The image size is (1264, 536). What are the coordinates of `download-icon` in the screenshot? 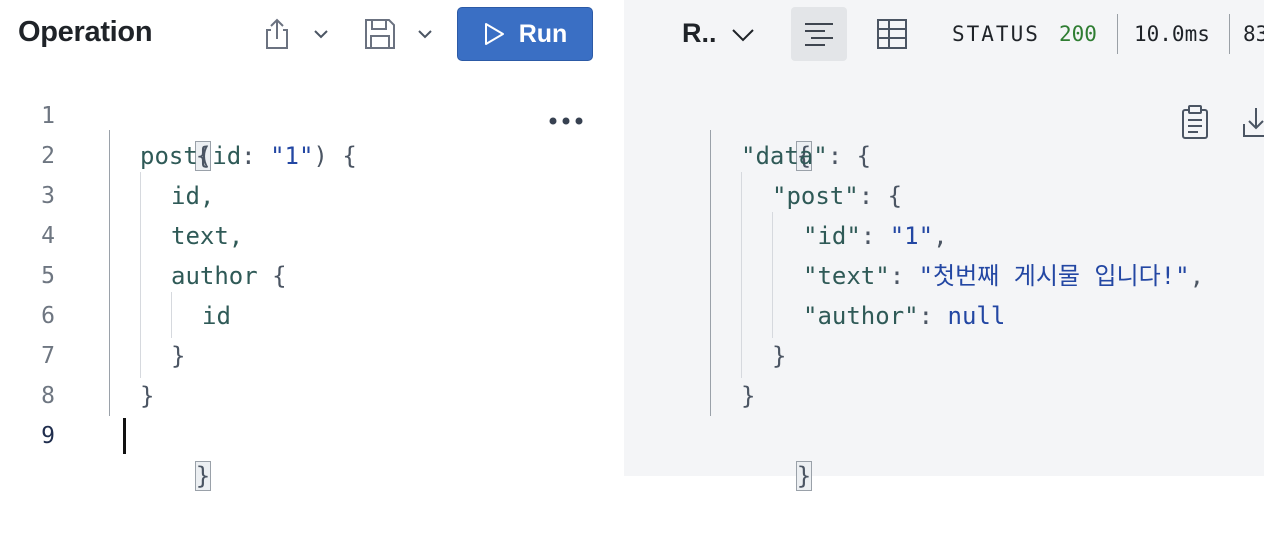 It's located at (1252, 122).